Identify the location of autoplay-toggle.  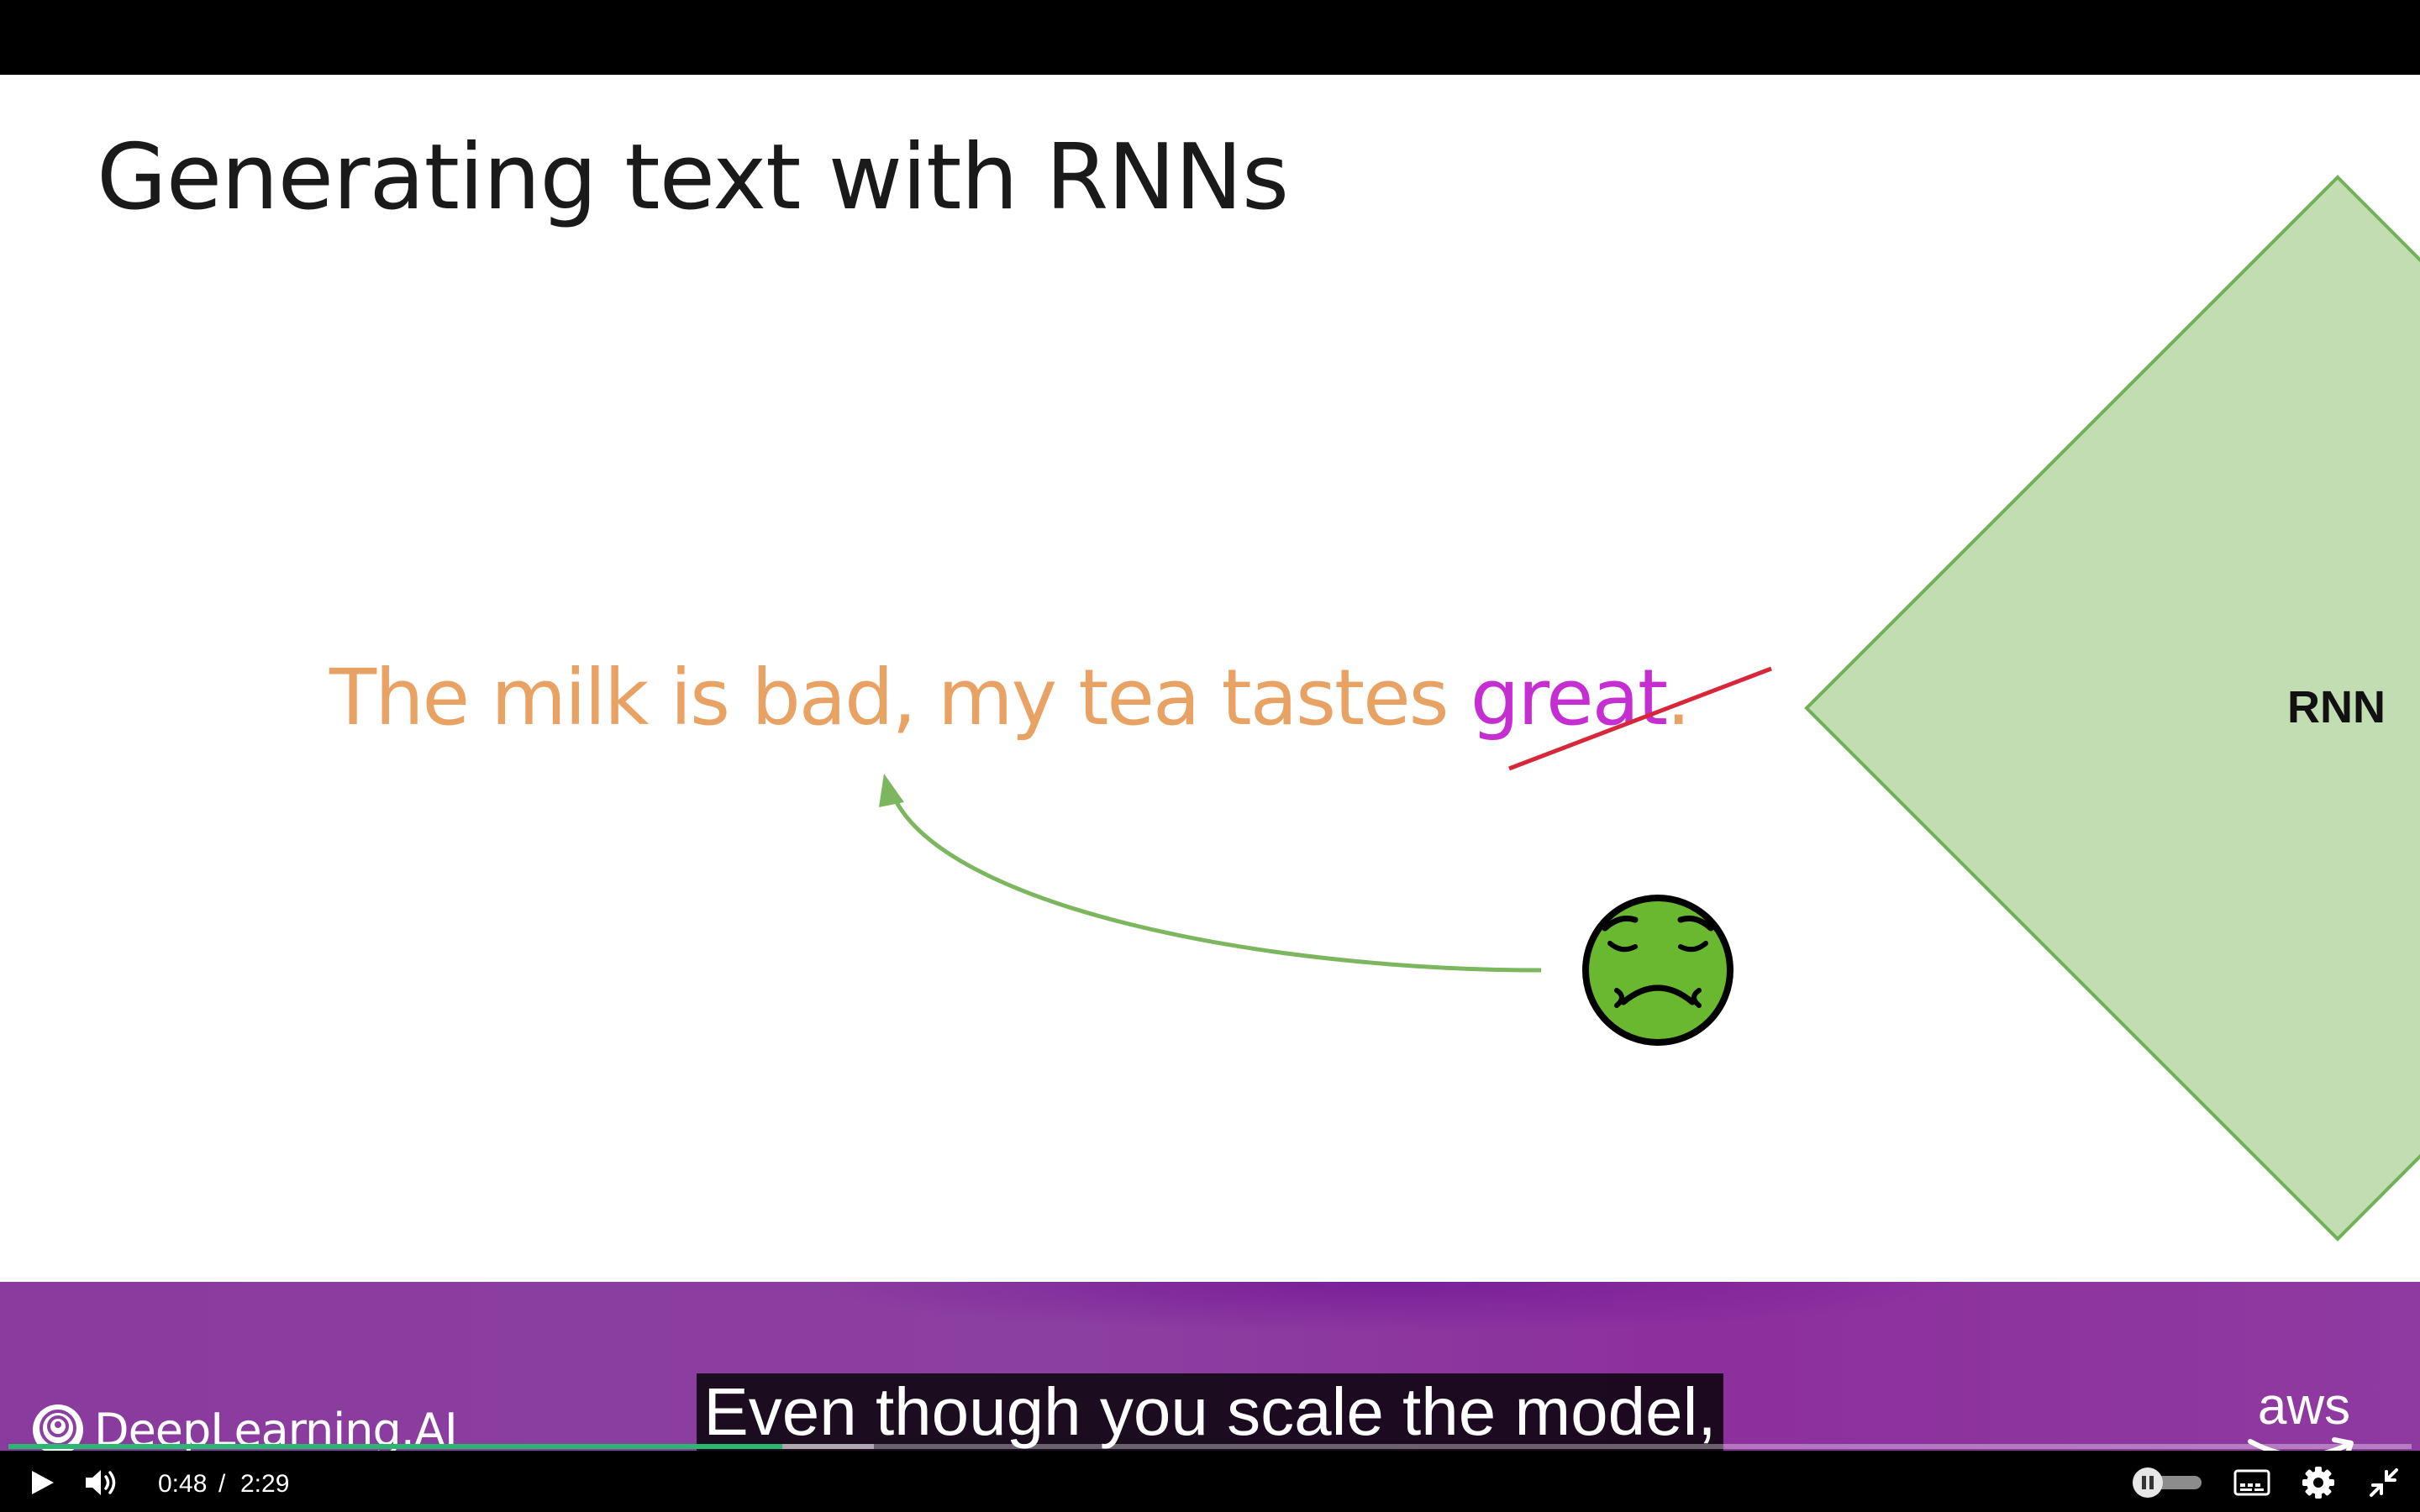
(2168, 1482).